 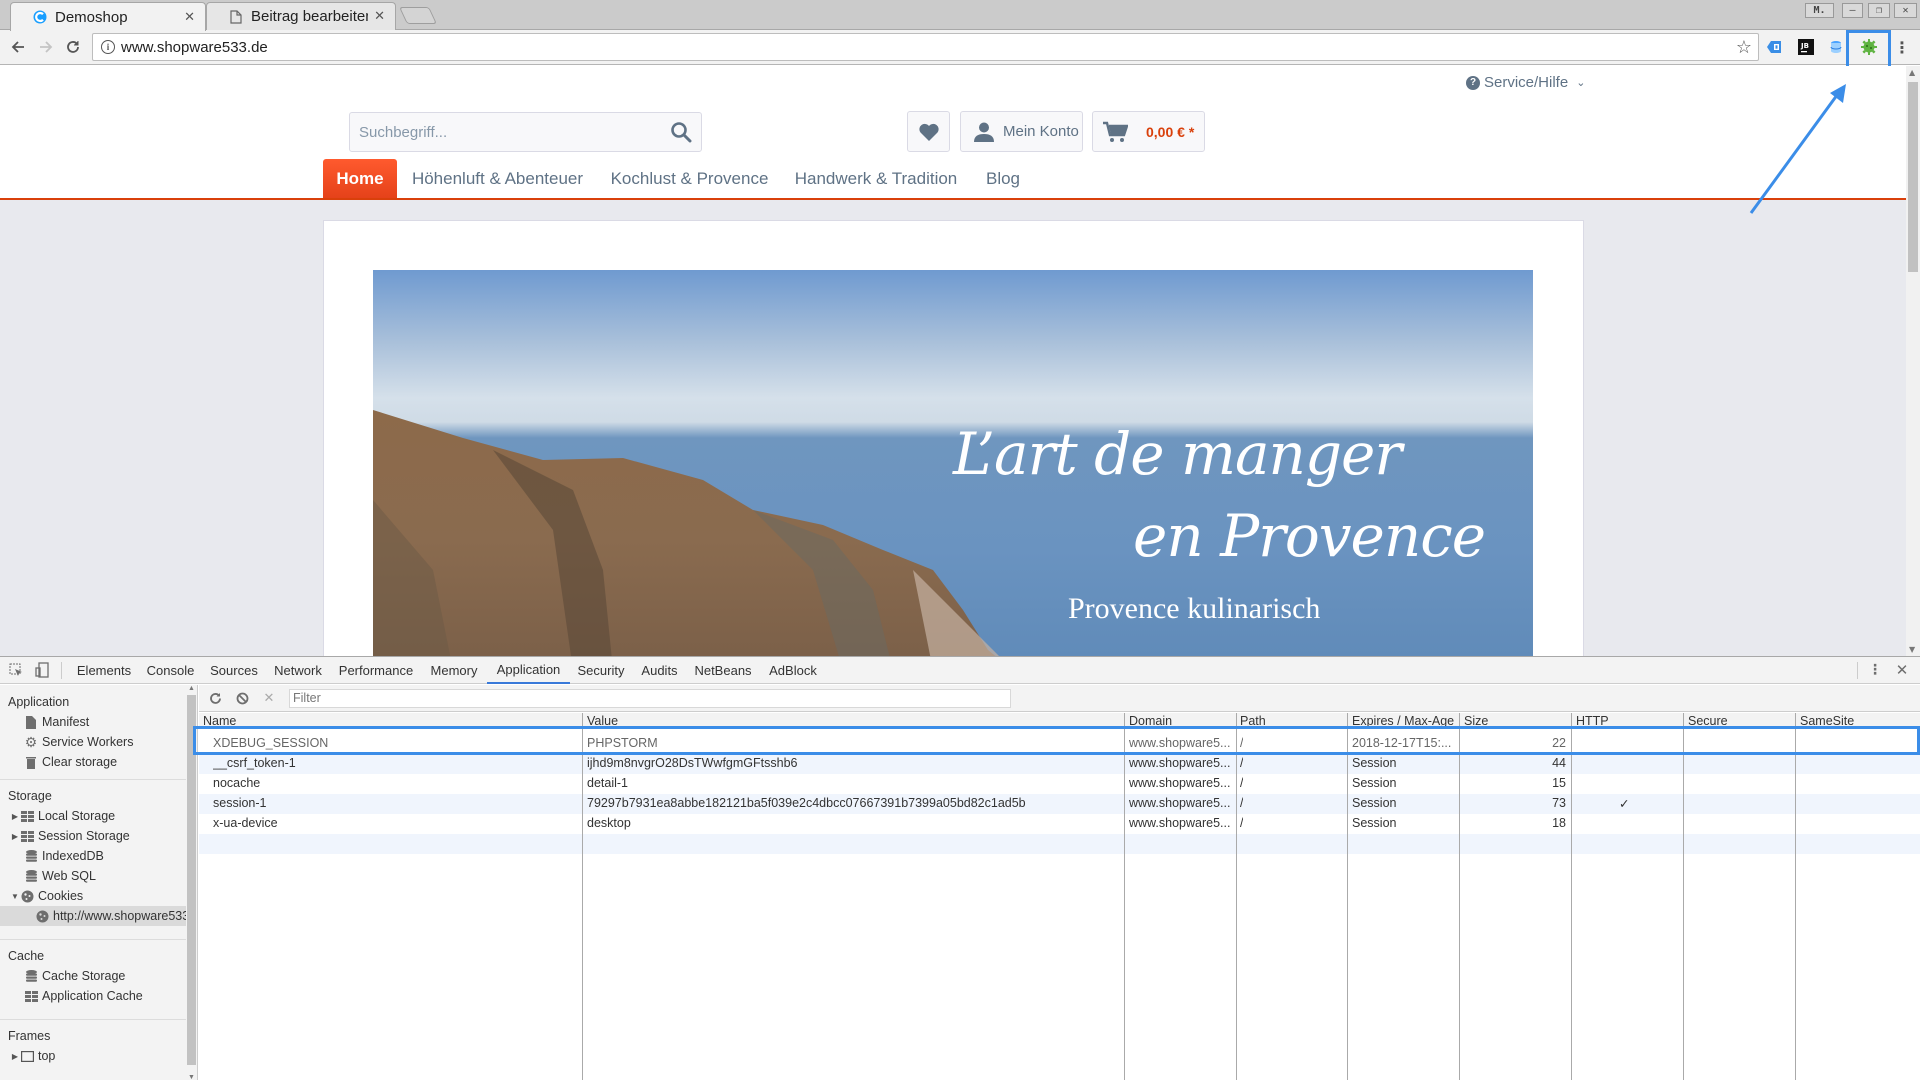 What do you see at coordinates (104, 670) in the screenshot?
I see `tab-elements: Elements` at bounding box center [104, 670].